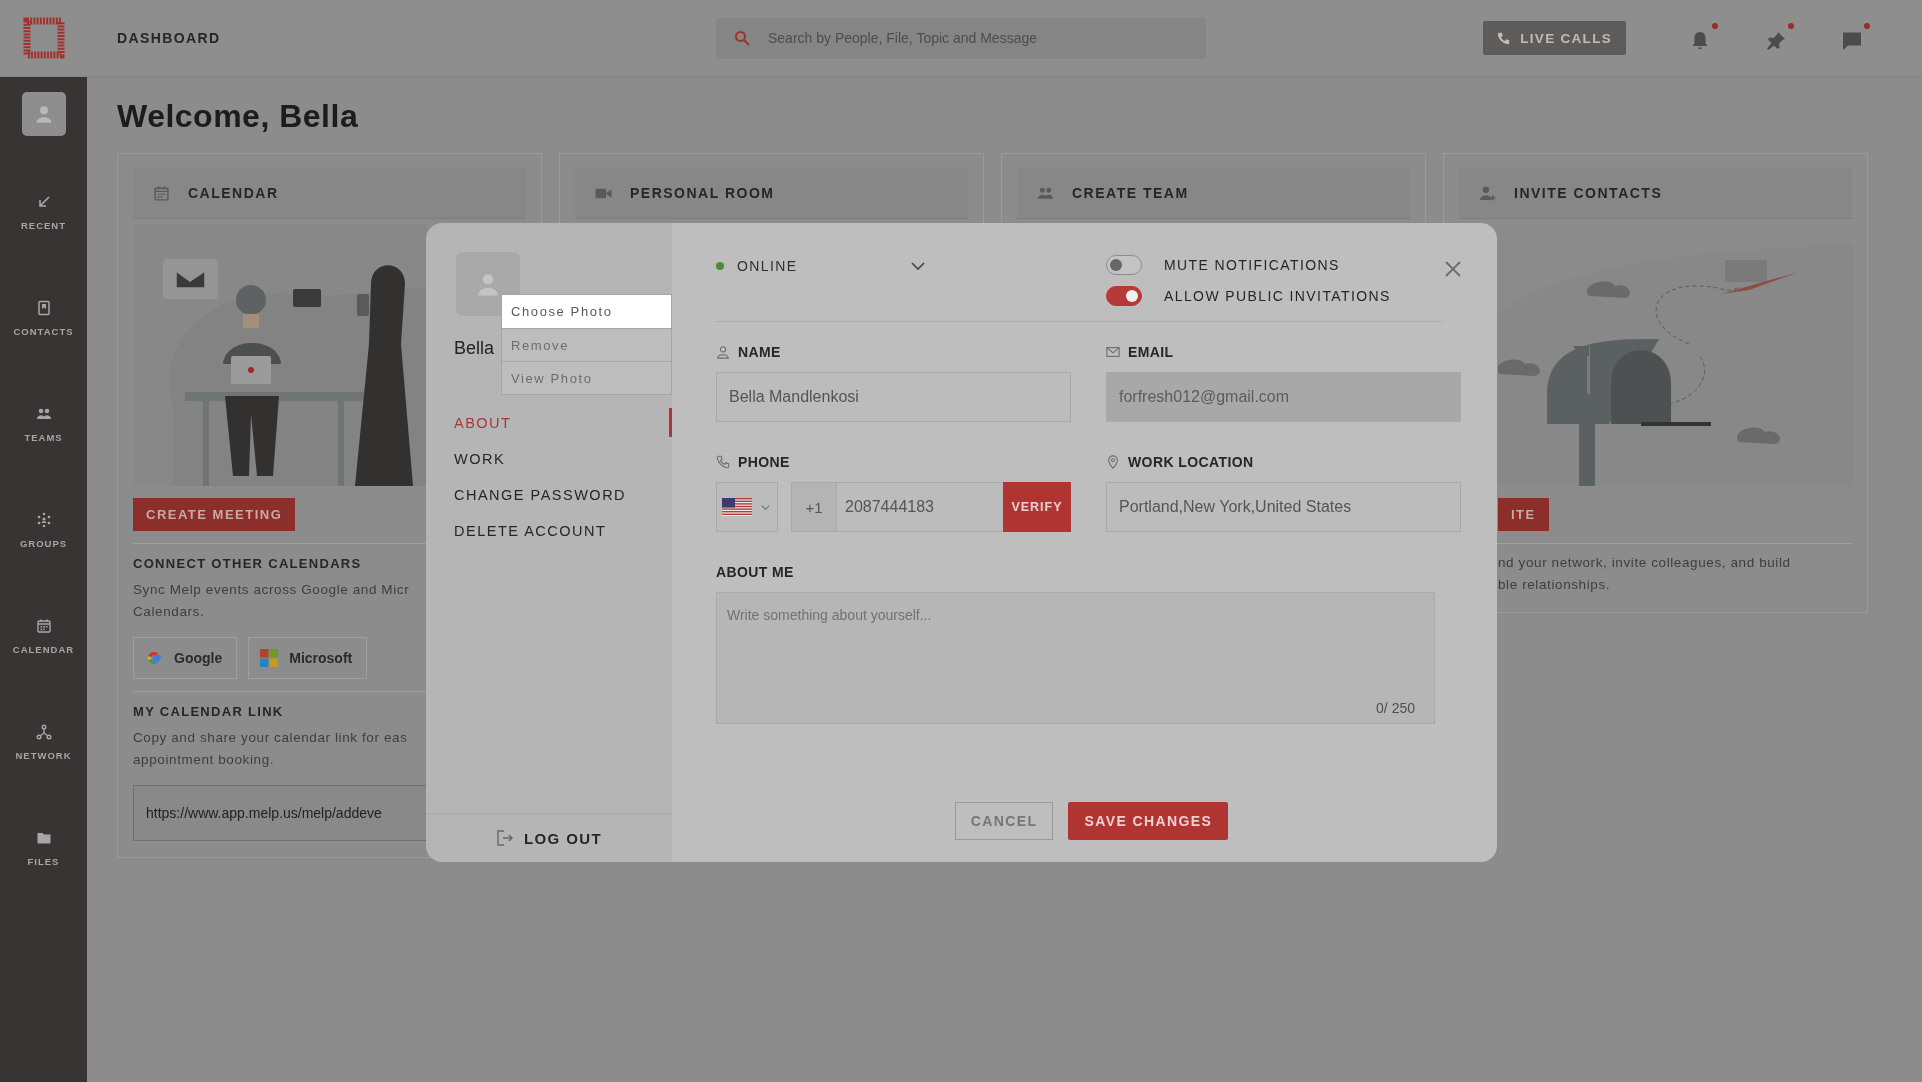 The height and width of the screenshot is (1082, 1922). What do you see at coordinates (723, 352) in the screenshot?
I see `person-icon` at bounding box center [723, 352].